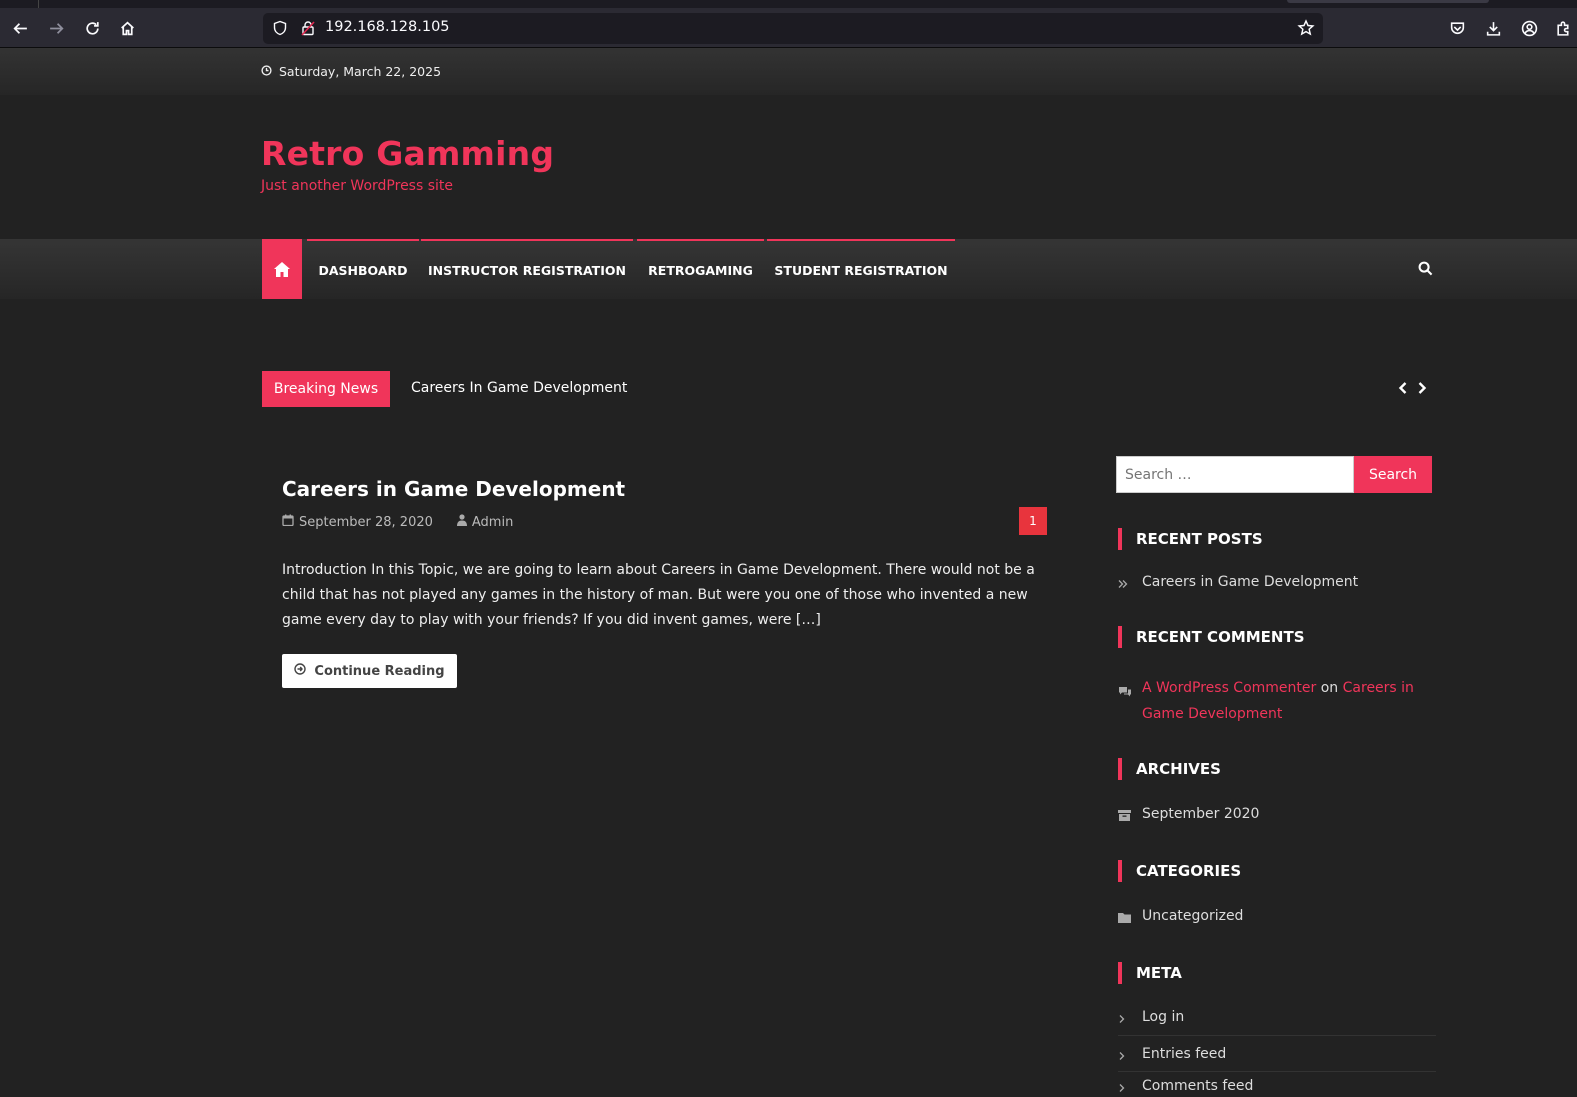 Image resolution: width=1577 pixels, height=1097 pixels. I want to click on extensions-icon, so click(1563, 28).